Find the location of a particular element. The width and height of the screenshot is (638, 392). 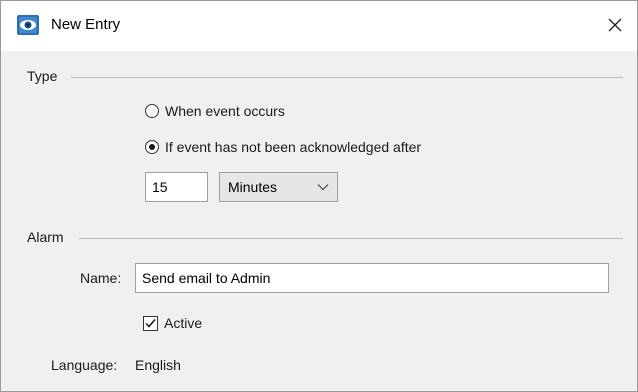

close-icon is located at coordinates (615, 25).